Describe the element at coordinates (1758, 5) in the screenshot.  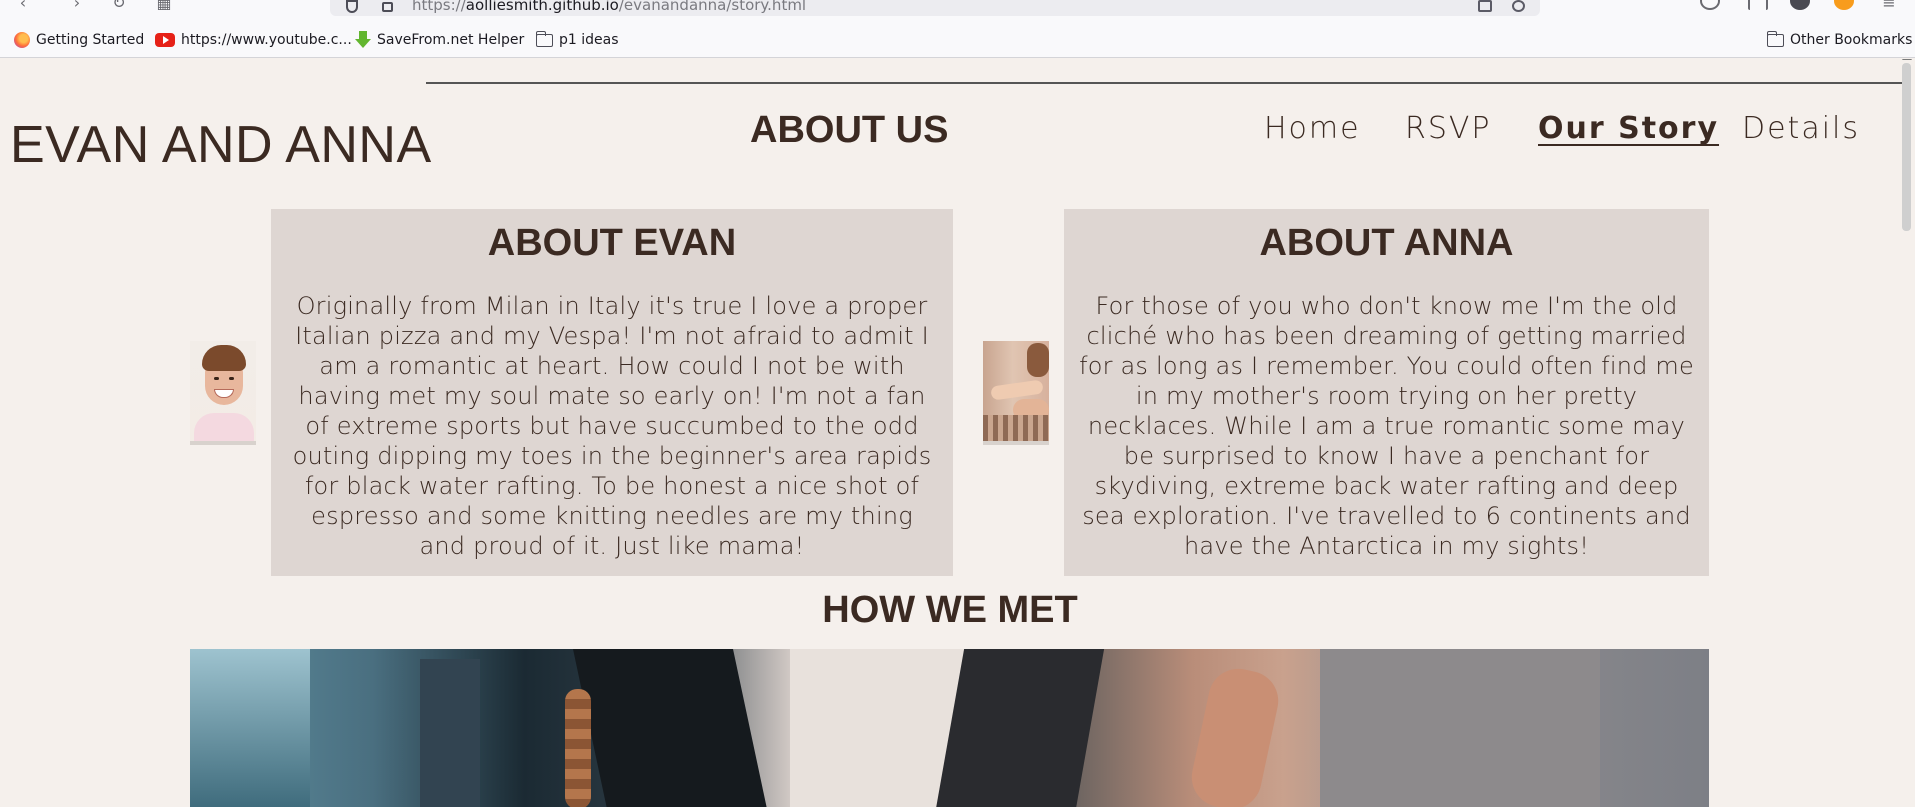
I see `library-icon` at that location.